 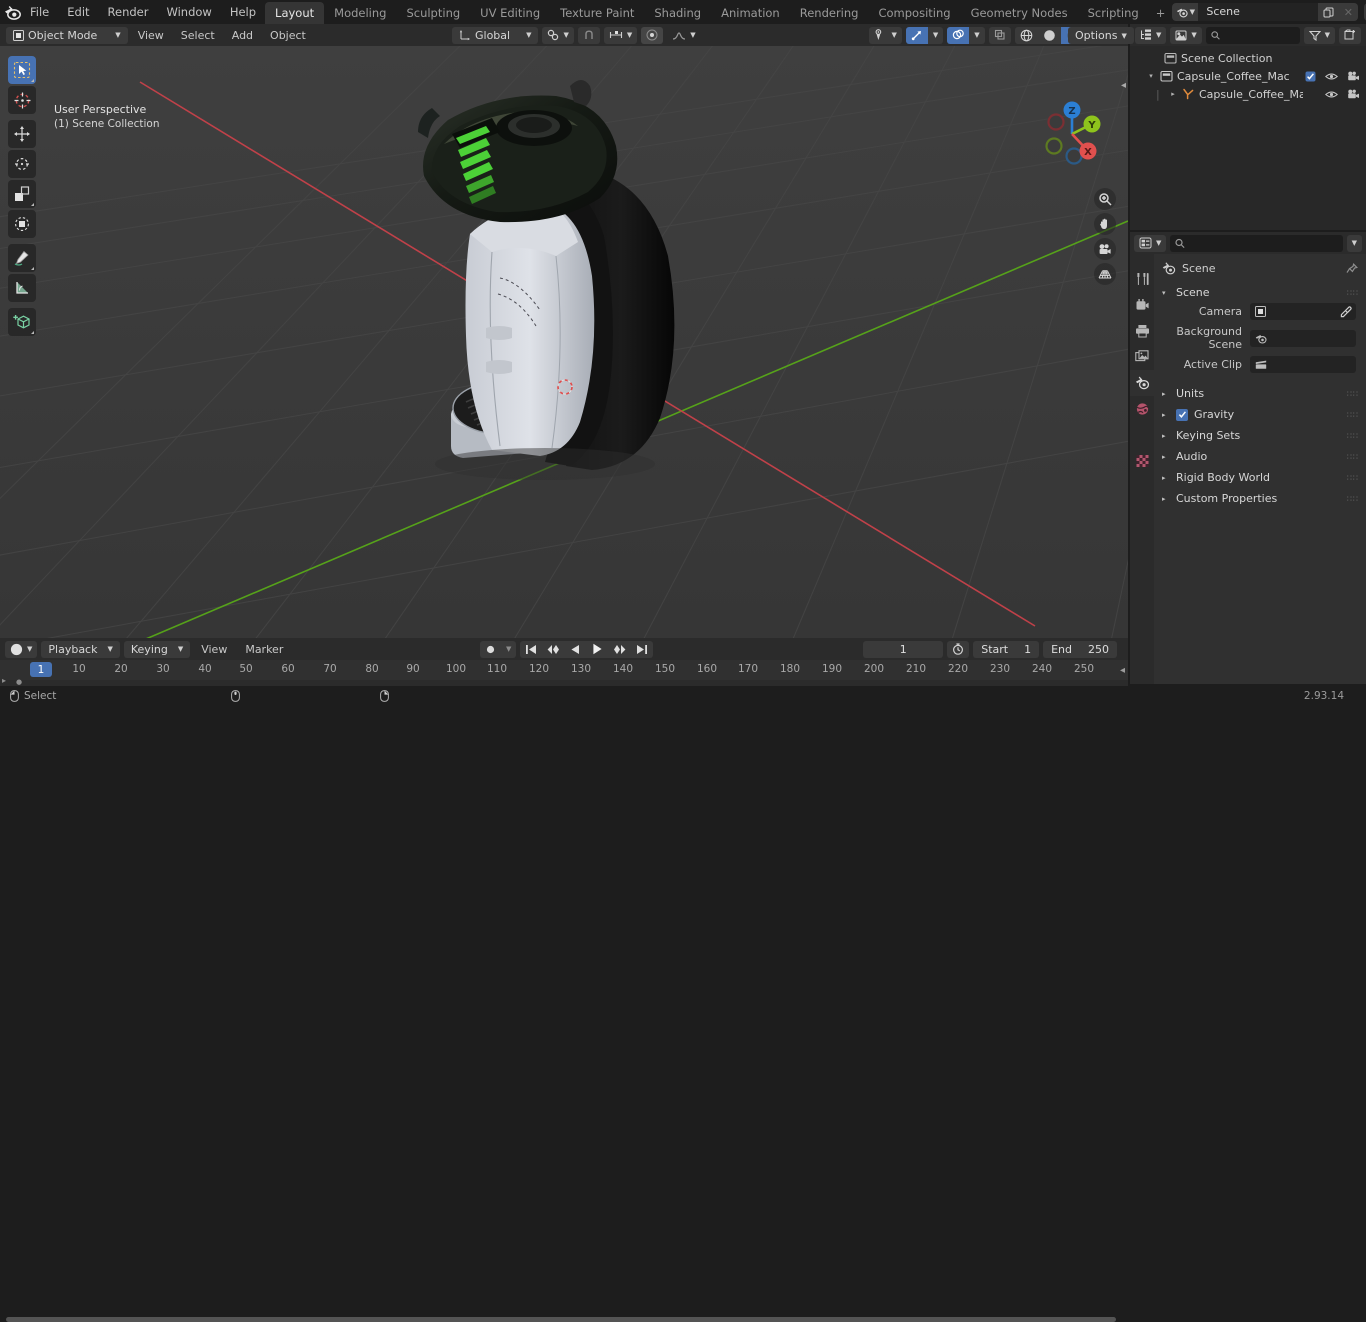 What do you see at coordinates (1260, 498) in the screenshot?
I see `panel-header-custom-properties: ▸ Custom Properties ∷∷` at bounding box center [1260, 498].